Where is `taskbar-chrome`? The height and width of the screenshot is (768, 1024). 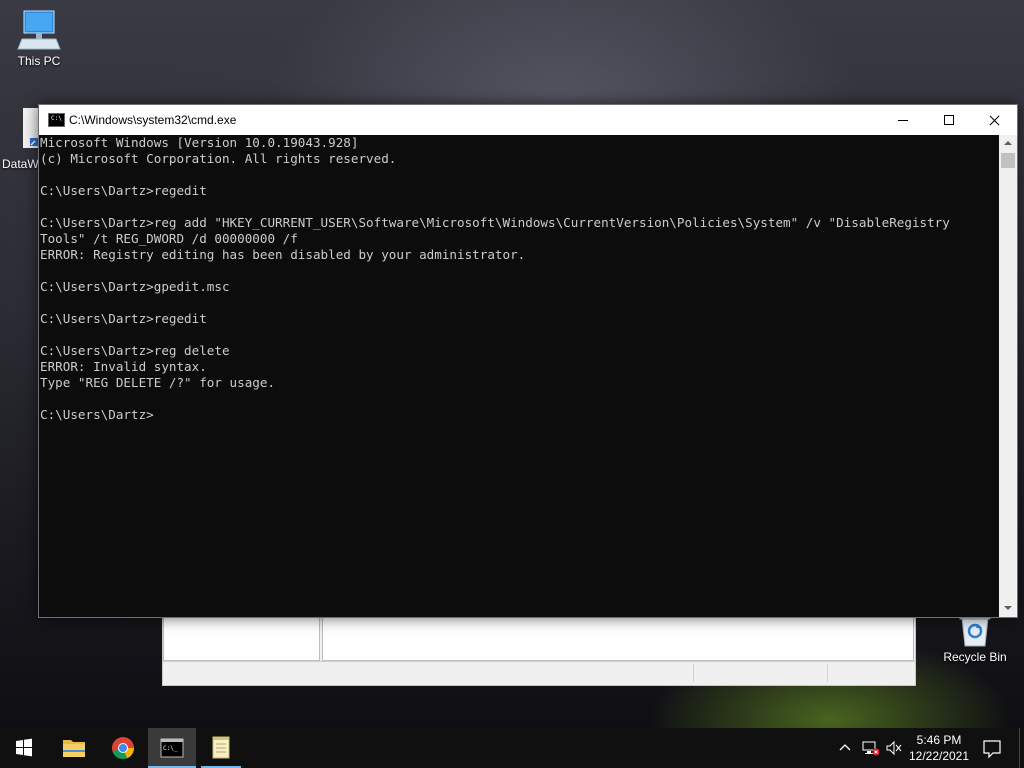
taskbar-chrome is located at coordinates (123, 748).